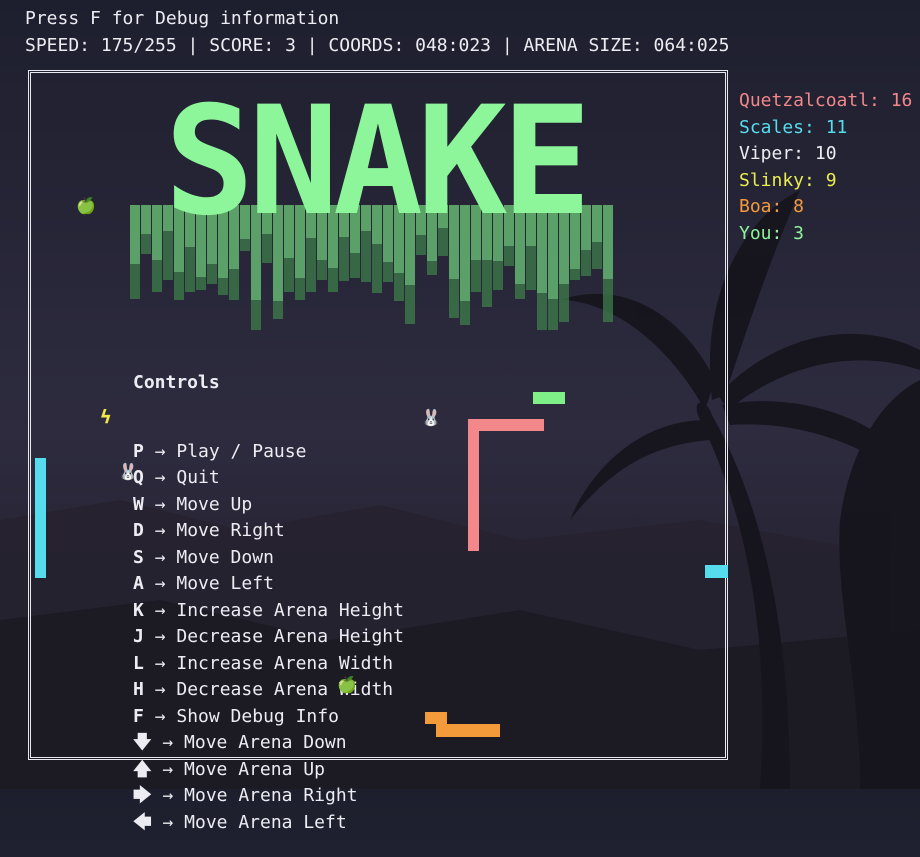 This screenshot has height=857, width=920. Describe the element at coordinates (106, 417) in the screenshot. I see `lightning-icon: ϟ` at that location.